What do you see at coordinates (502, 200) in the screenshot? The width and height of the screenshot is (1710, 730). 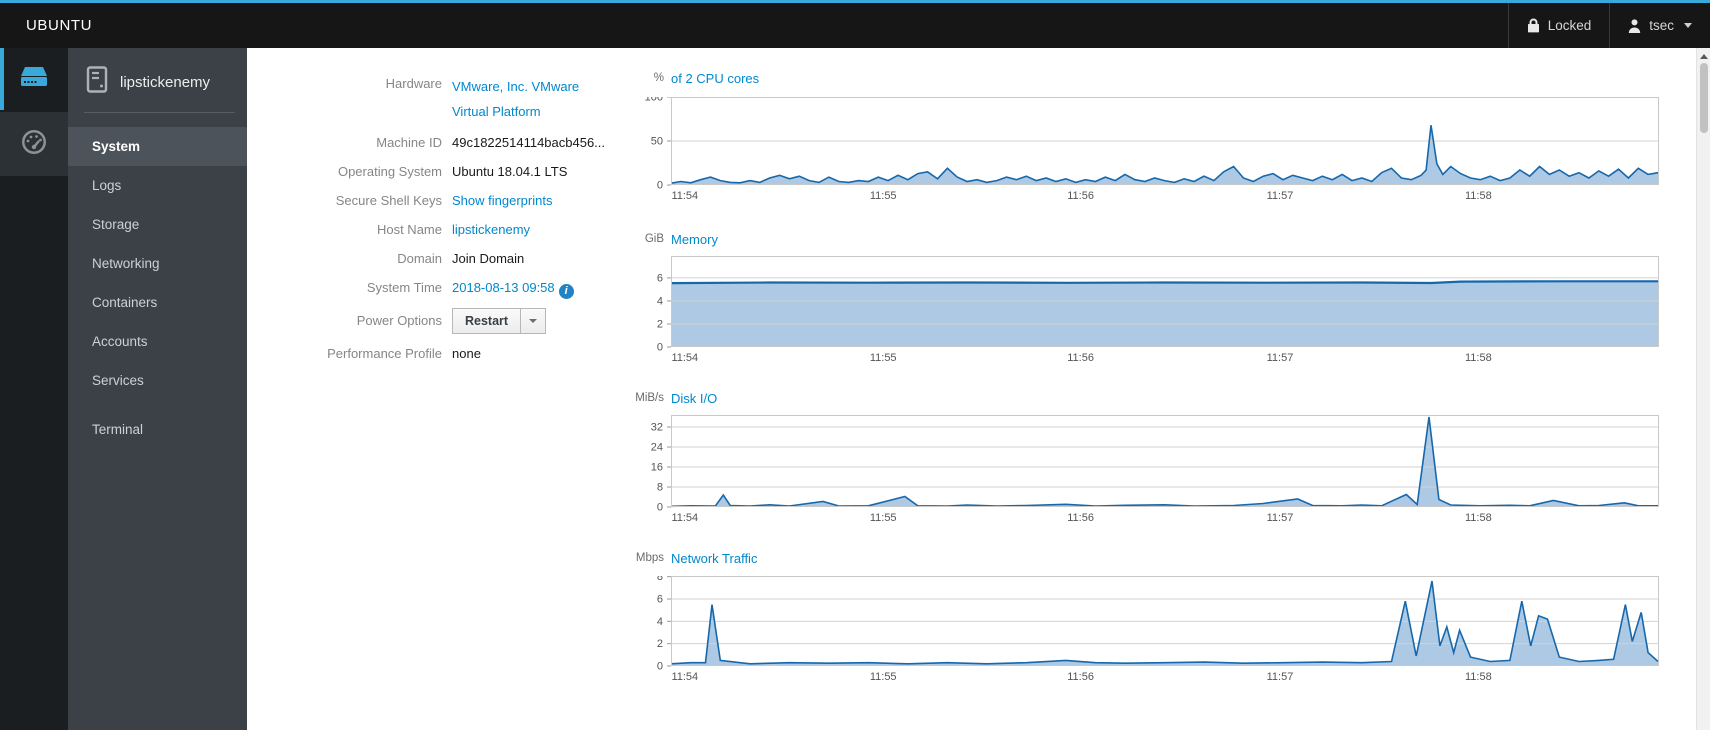 I see `show-fingerprints-link: Show fingerprints` at bounding box center [502, 200].